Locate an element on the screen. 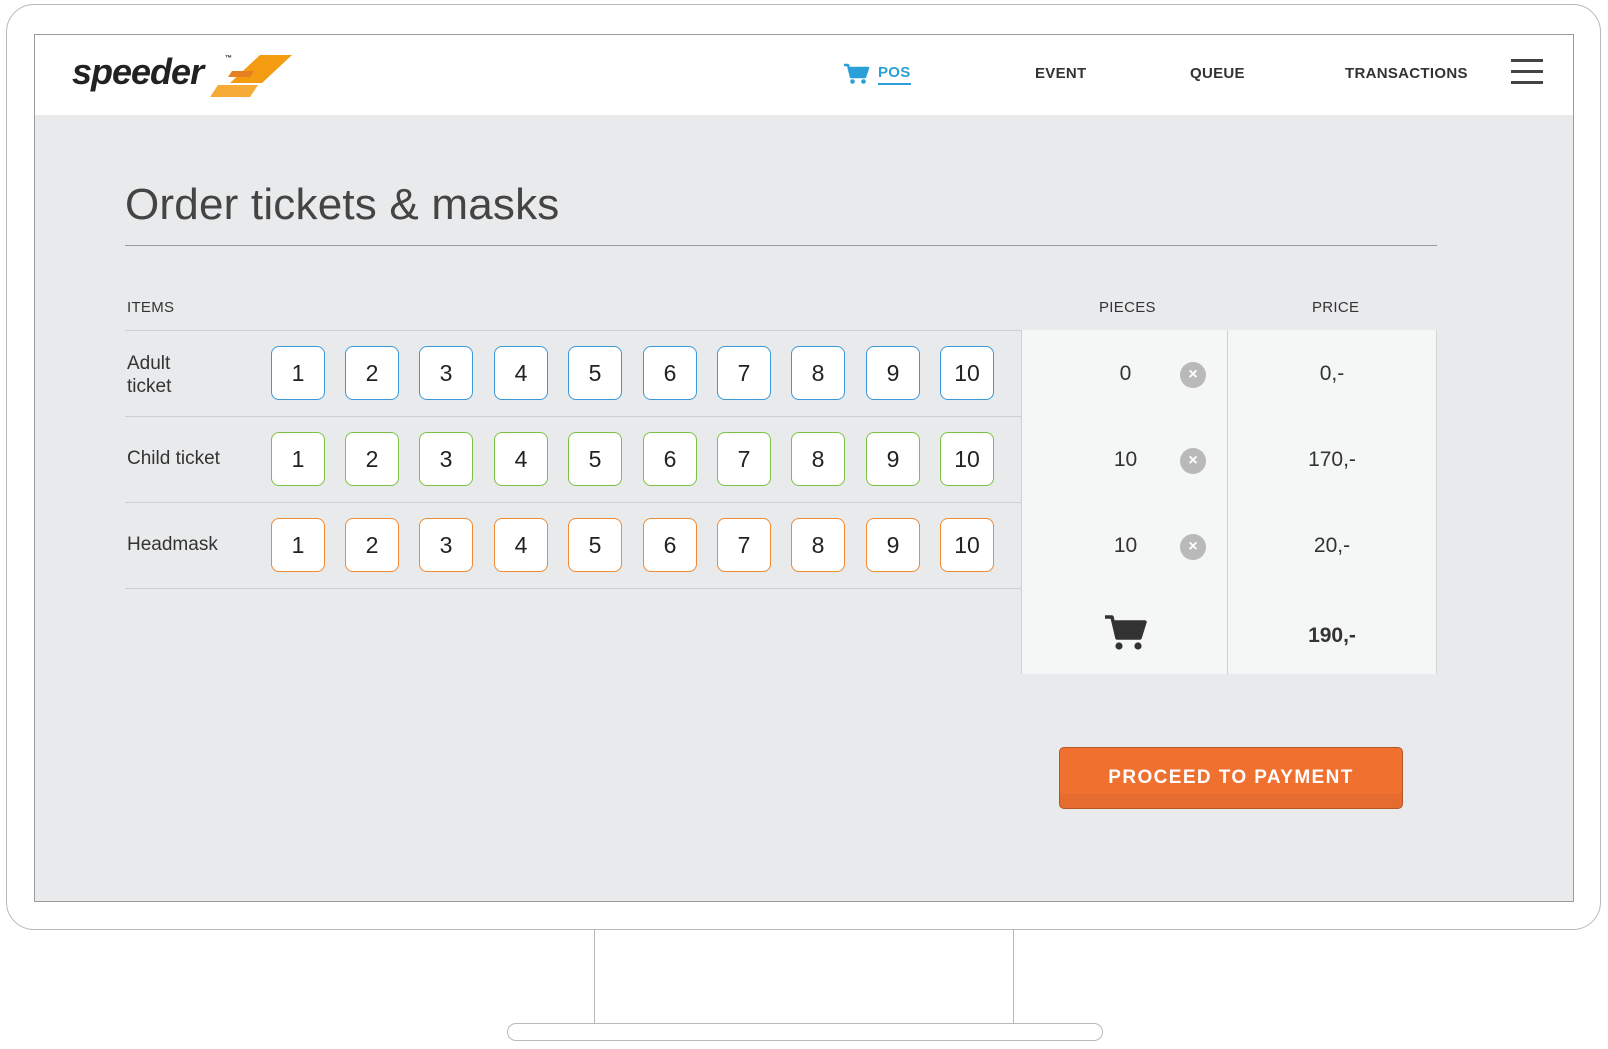 The height and width of the screenshot is (1049, 1608). column-header-items: ITEMS is located at coordinates (151, 307).